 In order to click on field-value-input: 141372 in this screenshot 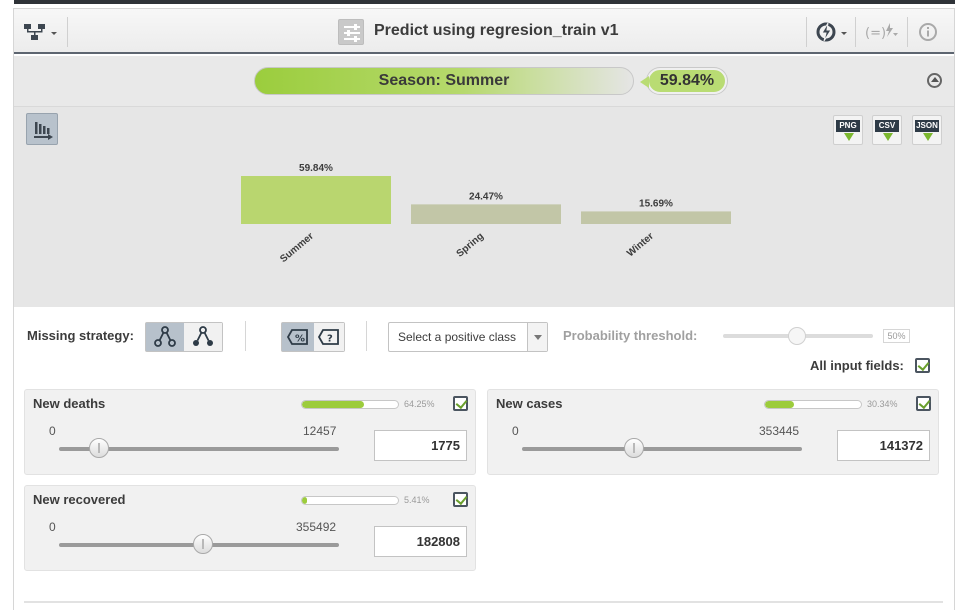, I will do `click(883, 445)`.